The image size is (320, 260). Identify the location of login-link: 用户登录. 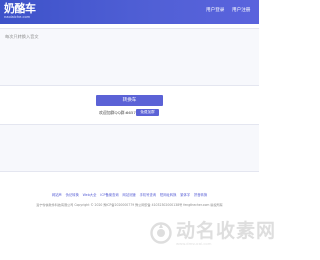
(215, 11).